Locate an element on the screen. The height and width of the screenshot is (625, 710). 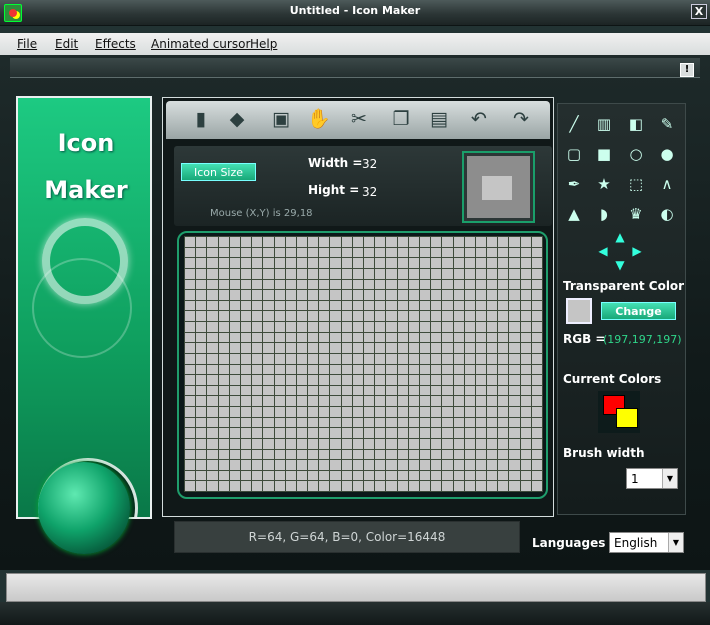
rgb-label: RGB = is located at coordinates (584, 339).